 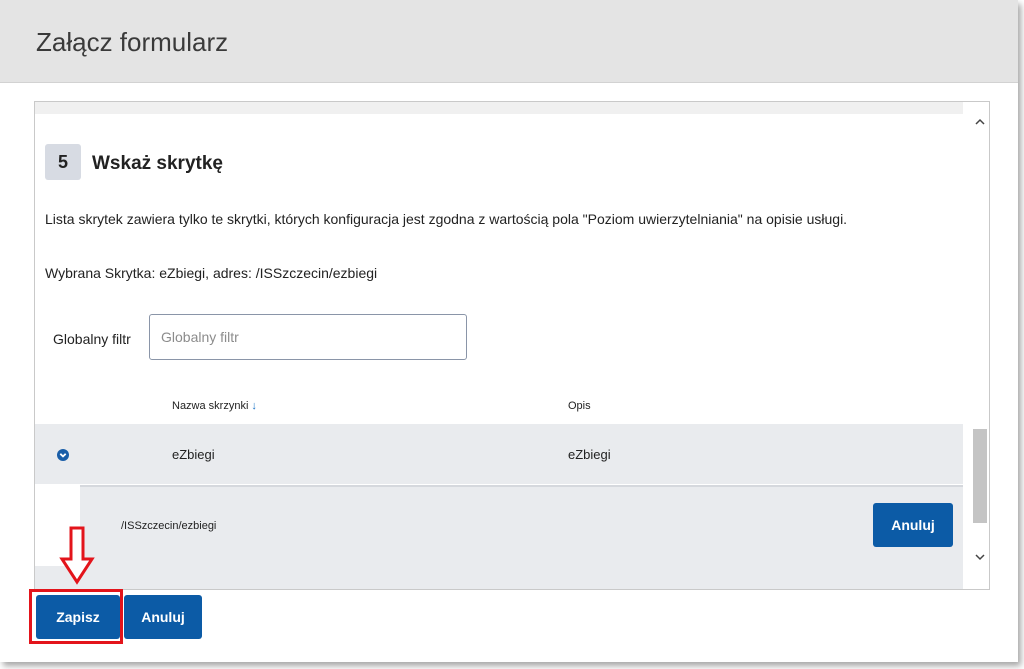 I want to click on column-header-name-label: Nazwa skrzynki, so click(x=210, y=406).